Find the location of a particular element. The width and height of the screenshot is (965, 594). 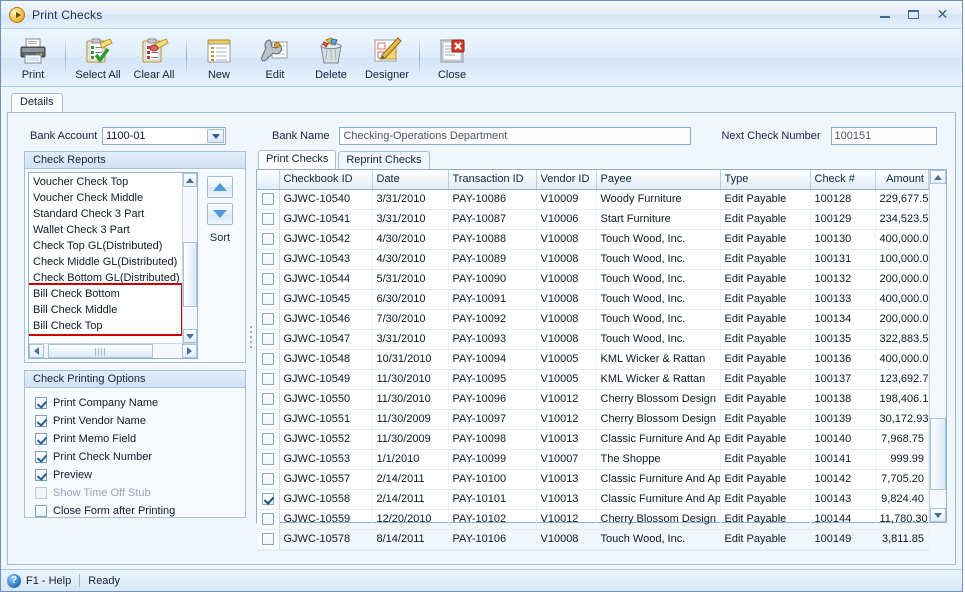

delete-button: Delete is located at coordinates (331, 58).